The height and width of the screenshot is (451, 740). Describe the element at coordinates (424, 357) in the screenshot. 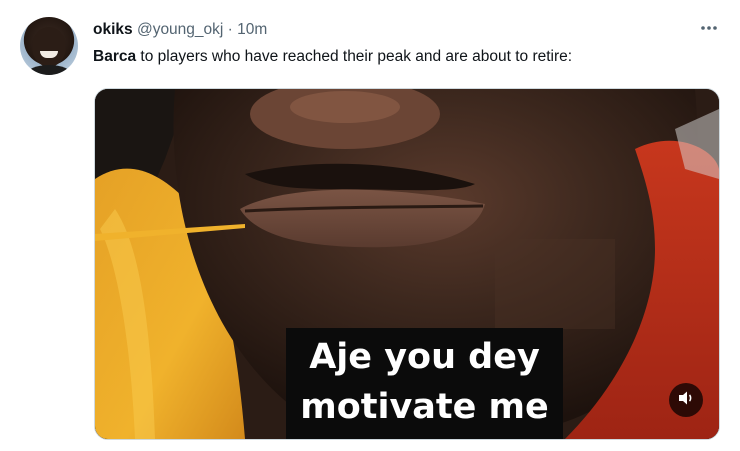

I see `caption-line-1: Aje you dey` at that location.